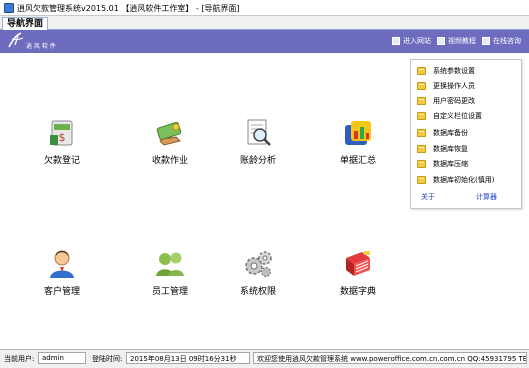 This screenshot has width=529, height=368. Describe the element at coordinates (428, 197) in the screenshot. I see `about-link: 关于` at that location.